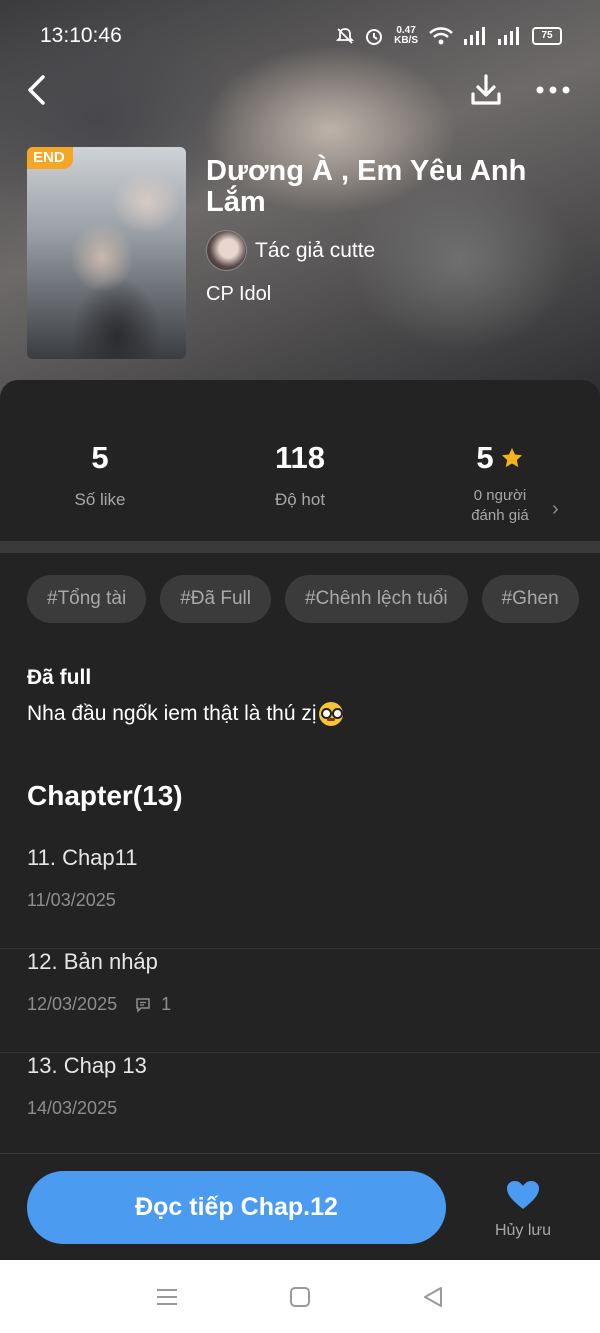 The width and height of the screenshot is (600, 1333). I want to click on likes-value: 5, so click(100, 457).